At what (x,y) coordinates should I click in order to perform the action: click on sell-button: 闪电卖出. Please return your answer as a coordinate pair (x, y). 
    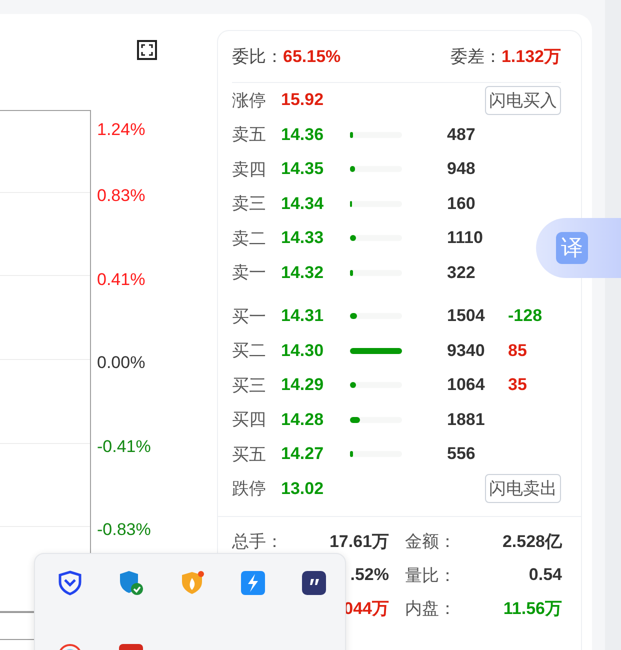
    Looking at the image, I should click on (523, 489).